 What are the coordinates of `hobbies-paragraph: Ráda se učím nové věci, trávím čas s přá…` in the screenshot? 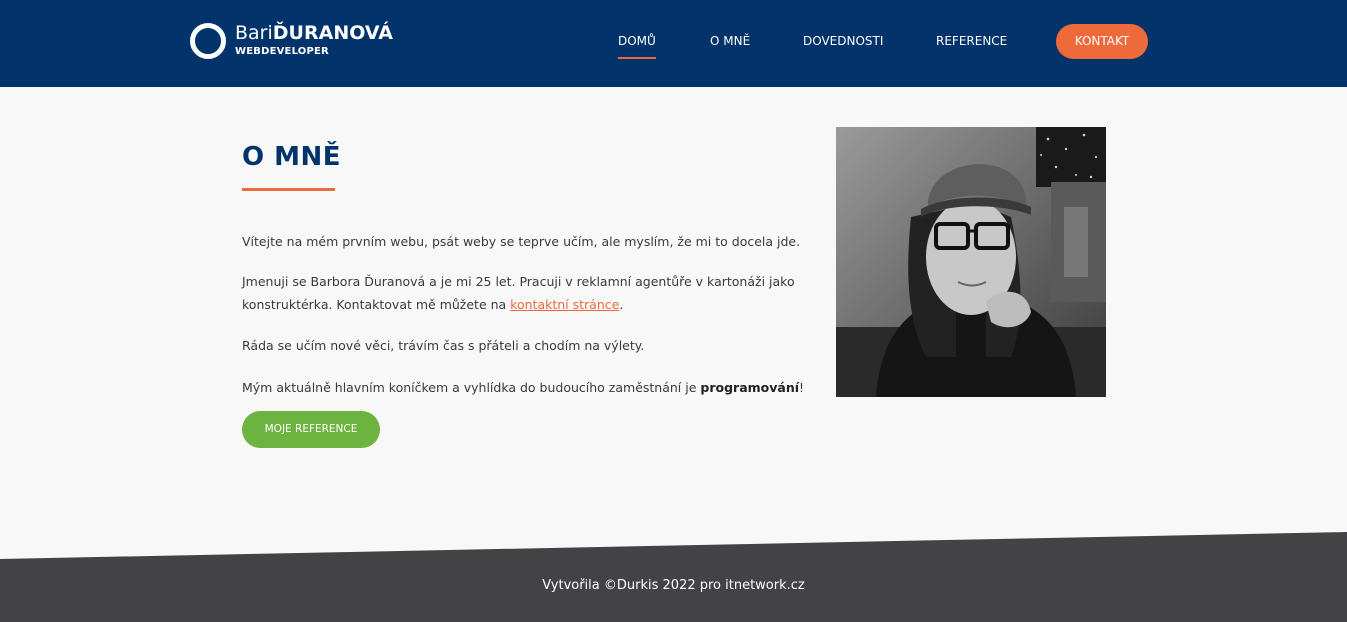 It's located at (443, 345).